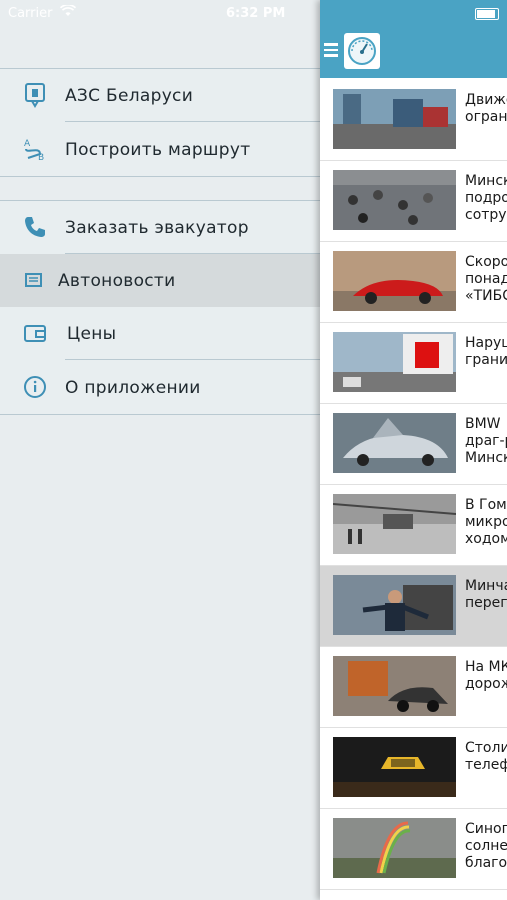  What do you see at coordinates (362, 51) in the screenshot?
I see `app-logo` at bounding box center [362, 51].